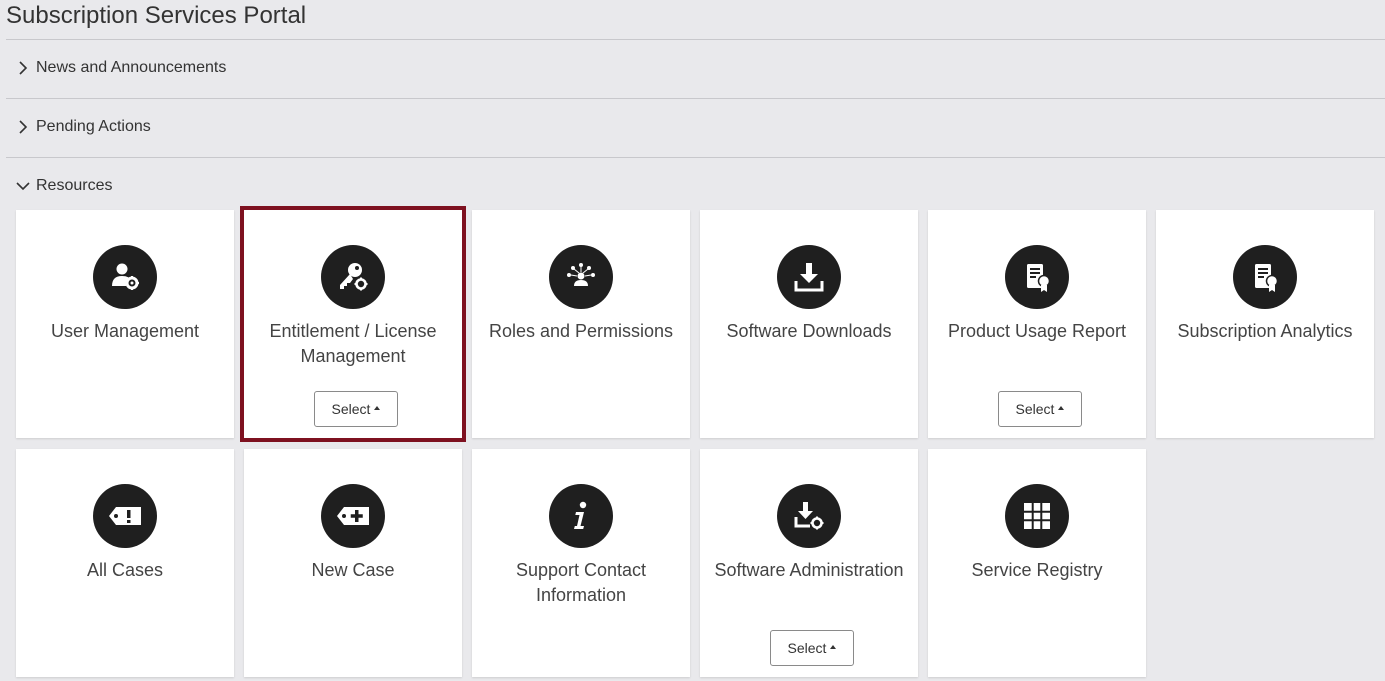  I want to click on accordion-resources: Resources, so click(695, 186).